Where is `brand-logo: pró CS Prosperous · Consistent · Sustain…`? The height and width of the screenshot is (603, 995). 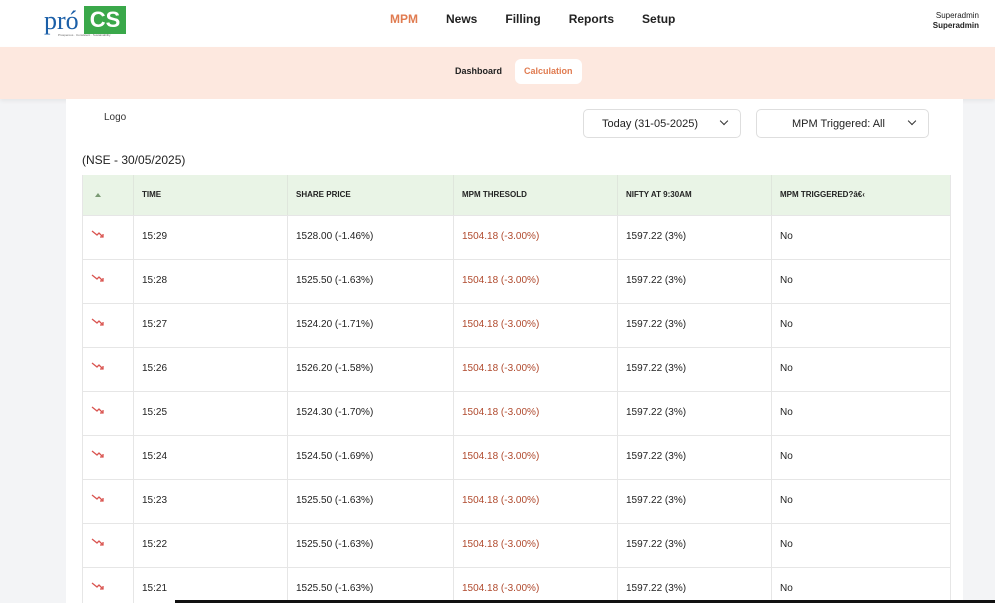 brand-logo: pró CS Prosperous · Consistent · Sustain… is located at coordinates (85, 21).